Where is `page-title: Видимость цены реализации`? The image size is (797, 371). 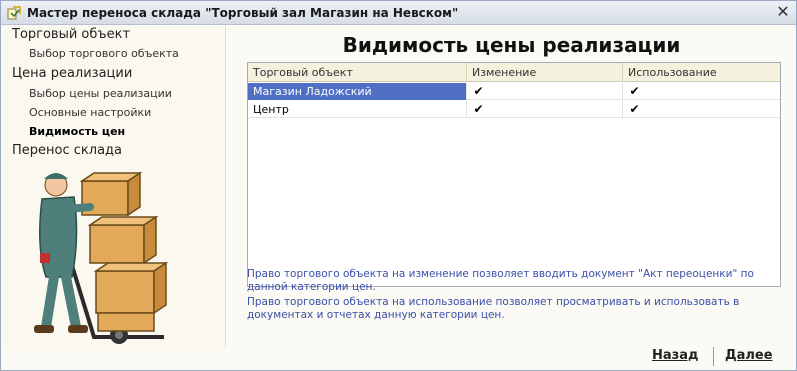 page-title: Видимость цены реализации is located at coordinates (511, 45).